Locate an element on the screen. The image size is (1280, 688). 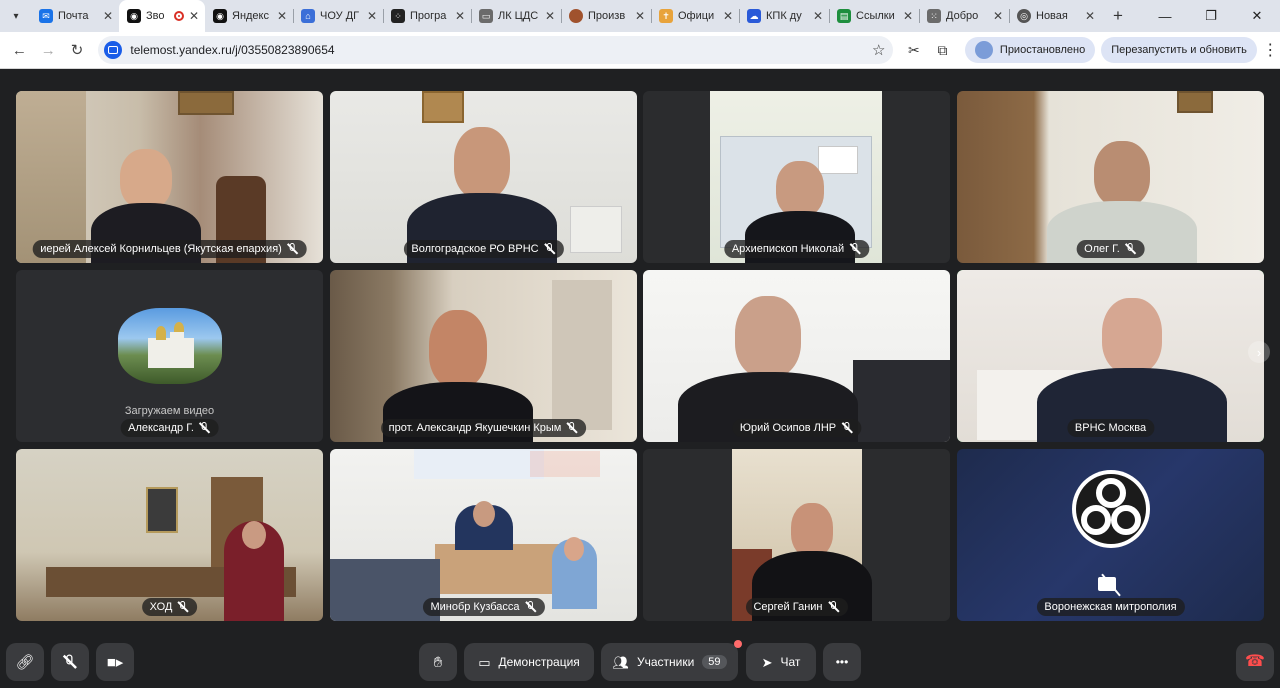
participant-name-label: Архиепископ Николай is located at coordinates (796, 249).